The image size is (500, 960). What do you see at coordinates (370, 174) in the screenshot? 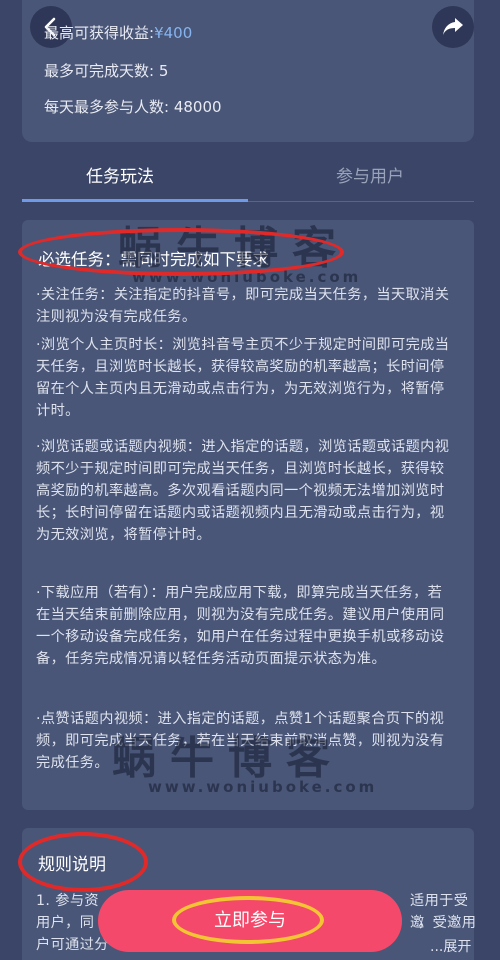
I see `tab-participants: 参与用户` at bounding box center [370, 174].